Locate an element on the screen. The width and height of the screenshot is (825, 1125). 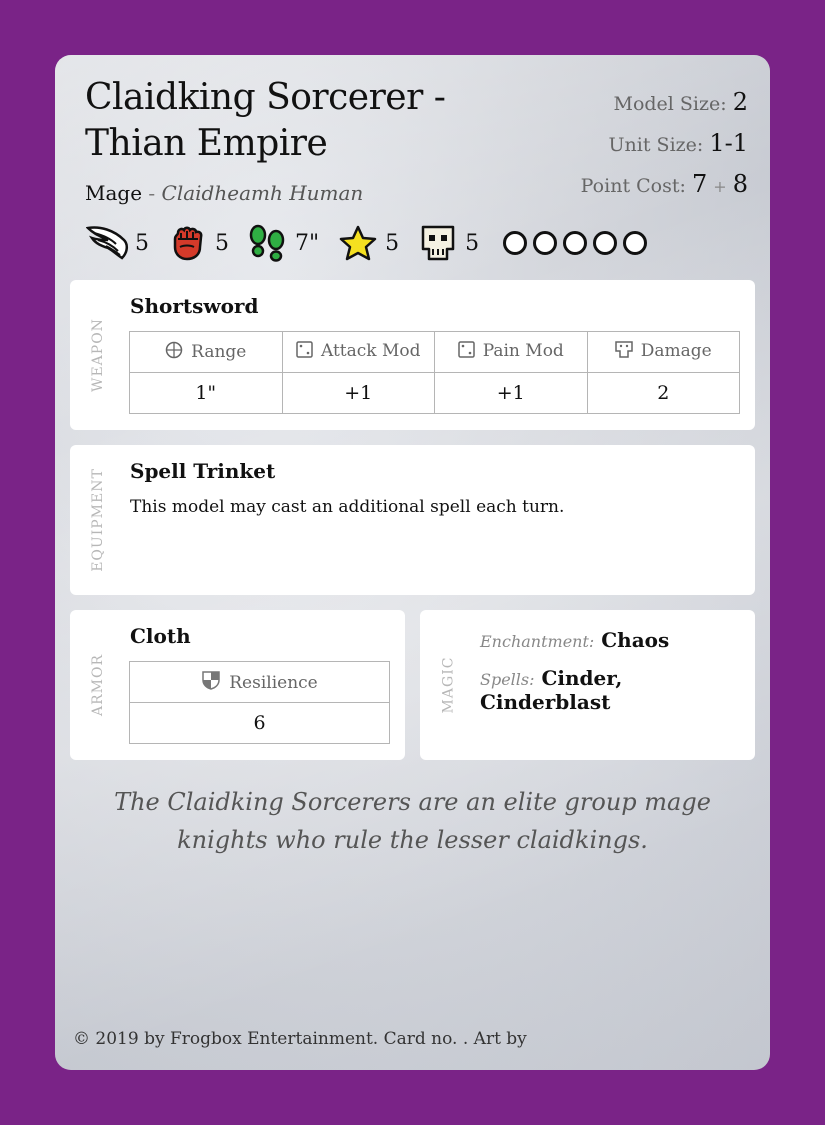
pain-mod-label: Pain Mod is located at coordinates (523, 351).